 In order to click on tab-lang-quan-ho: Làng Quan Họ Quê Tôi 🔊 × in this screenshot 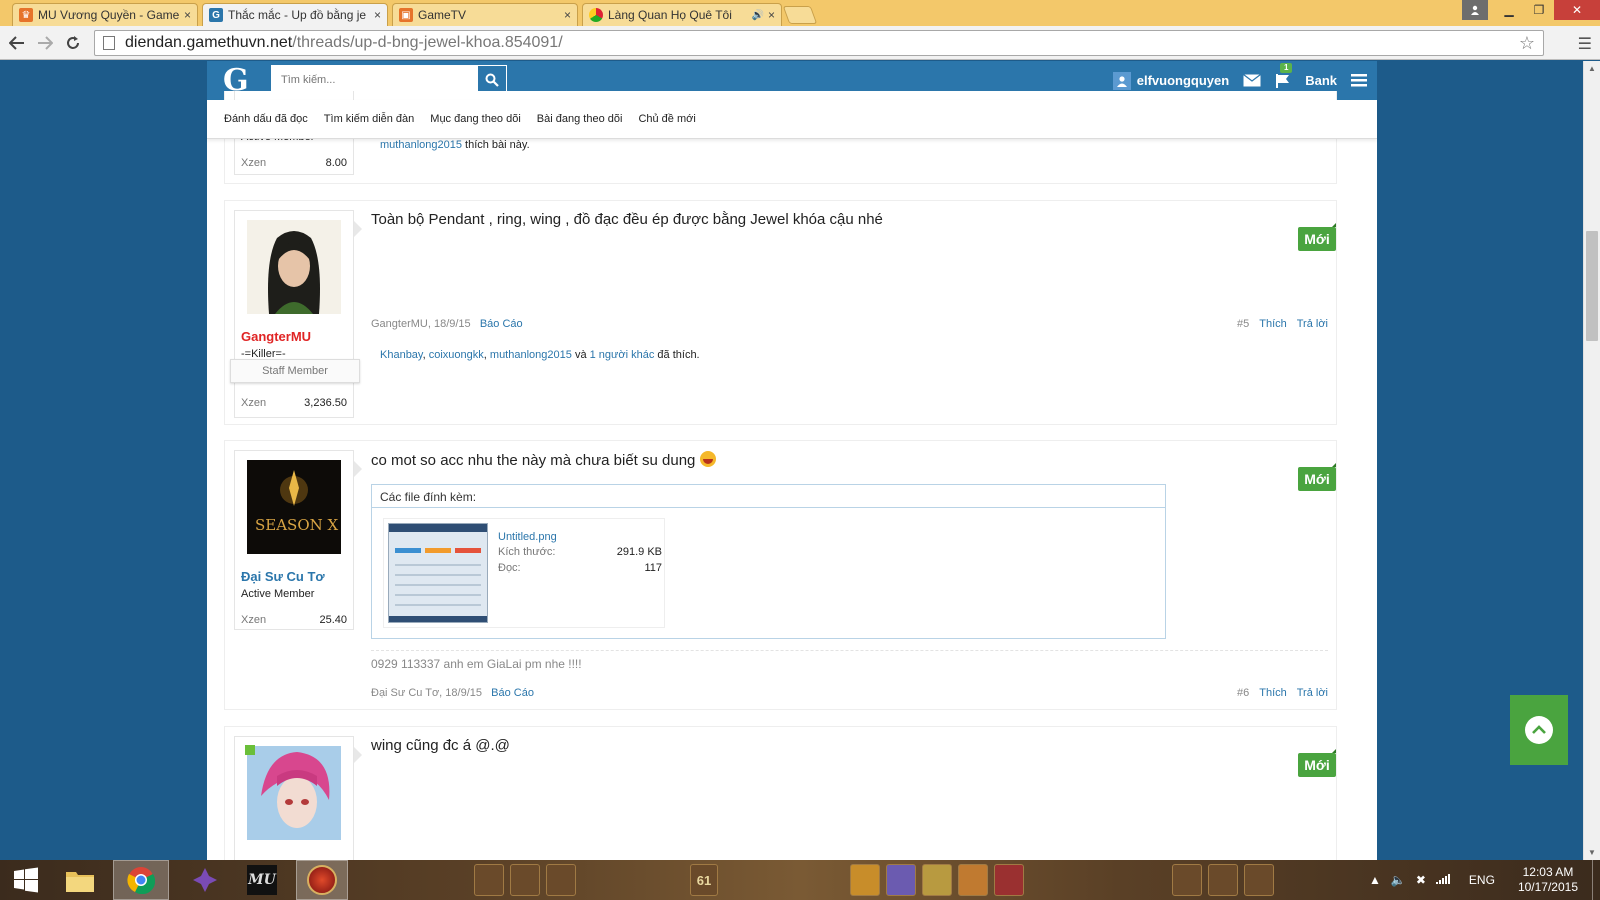, I will do `click(682, 14)`.